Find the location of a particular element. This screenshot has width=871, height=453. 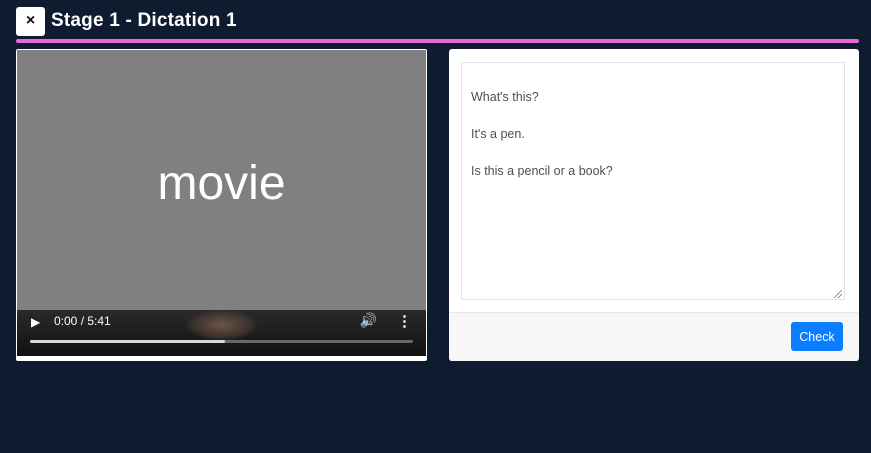

video-progress-fill is located at coordinates (128, 341).